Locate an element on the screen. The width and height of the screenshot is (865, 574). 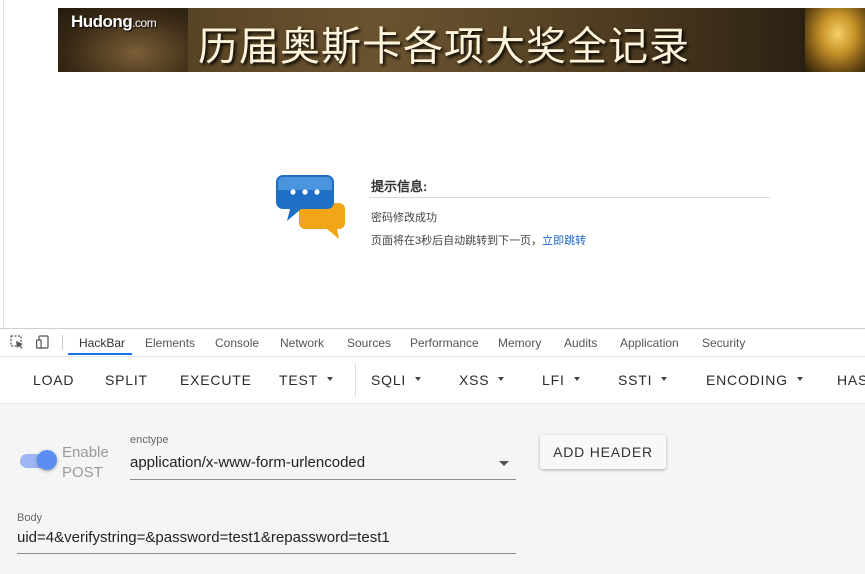
tab-memory: Memory is located at coordinates (519, 343).